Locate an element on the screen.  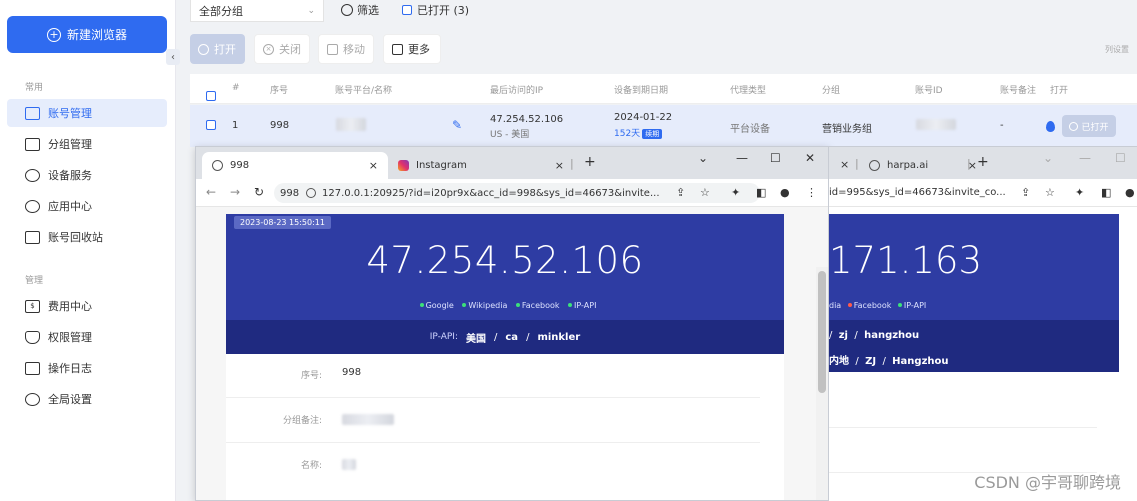
ipapi-region: ca is located at coordinates (512, 337).